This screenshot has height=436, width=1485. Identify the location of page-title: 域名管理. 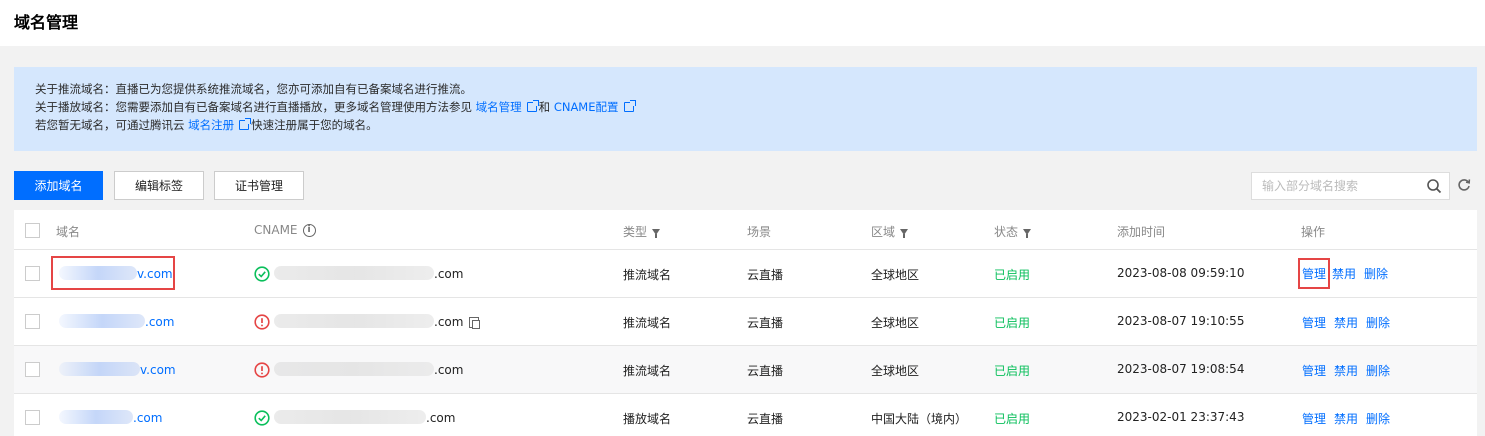
(46, 22).